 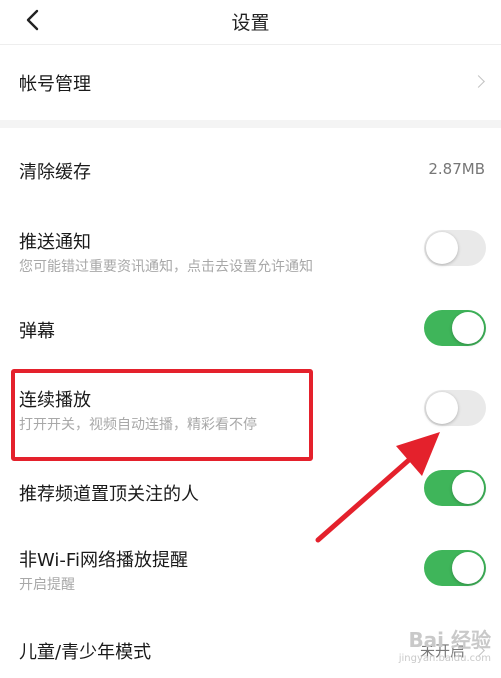 I want to click on watermark-url: jingyan.baidu.com, so click(x=444, y=658).